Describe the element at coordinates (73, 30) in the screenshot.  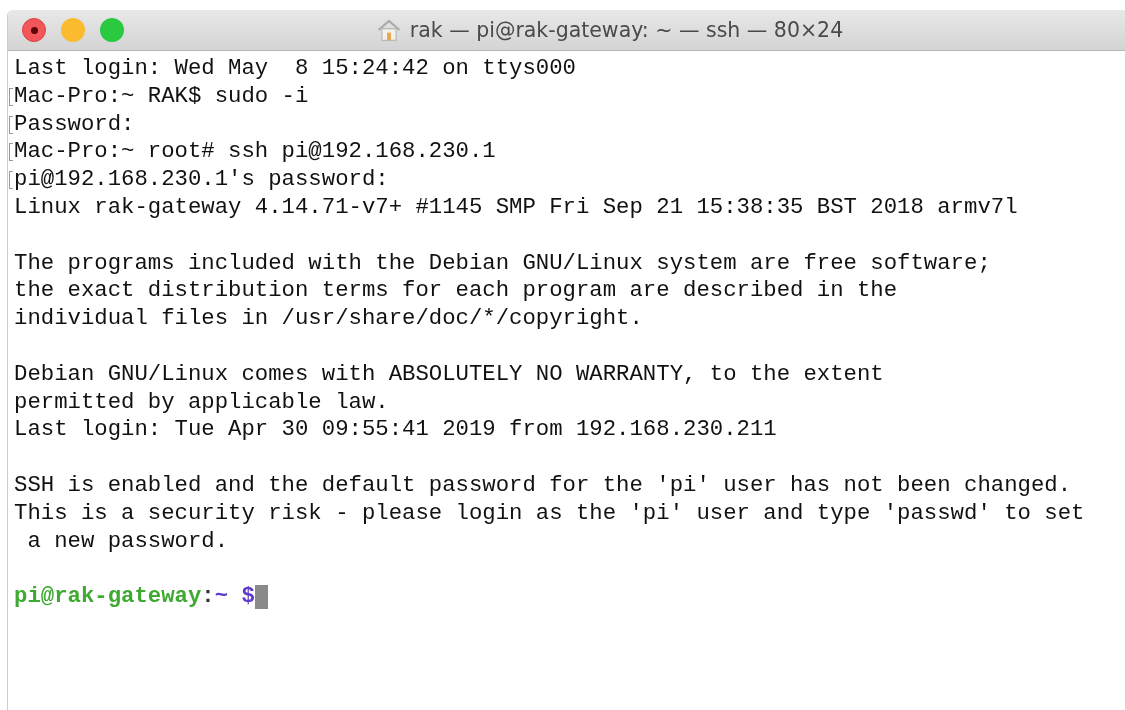
I see `minimize-button` at that location.